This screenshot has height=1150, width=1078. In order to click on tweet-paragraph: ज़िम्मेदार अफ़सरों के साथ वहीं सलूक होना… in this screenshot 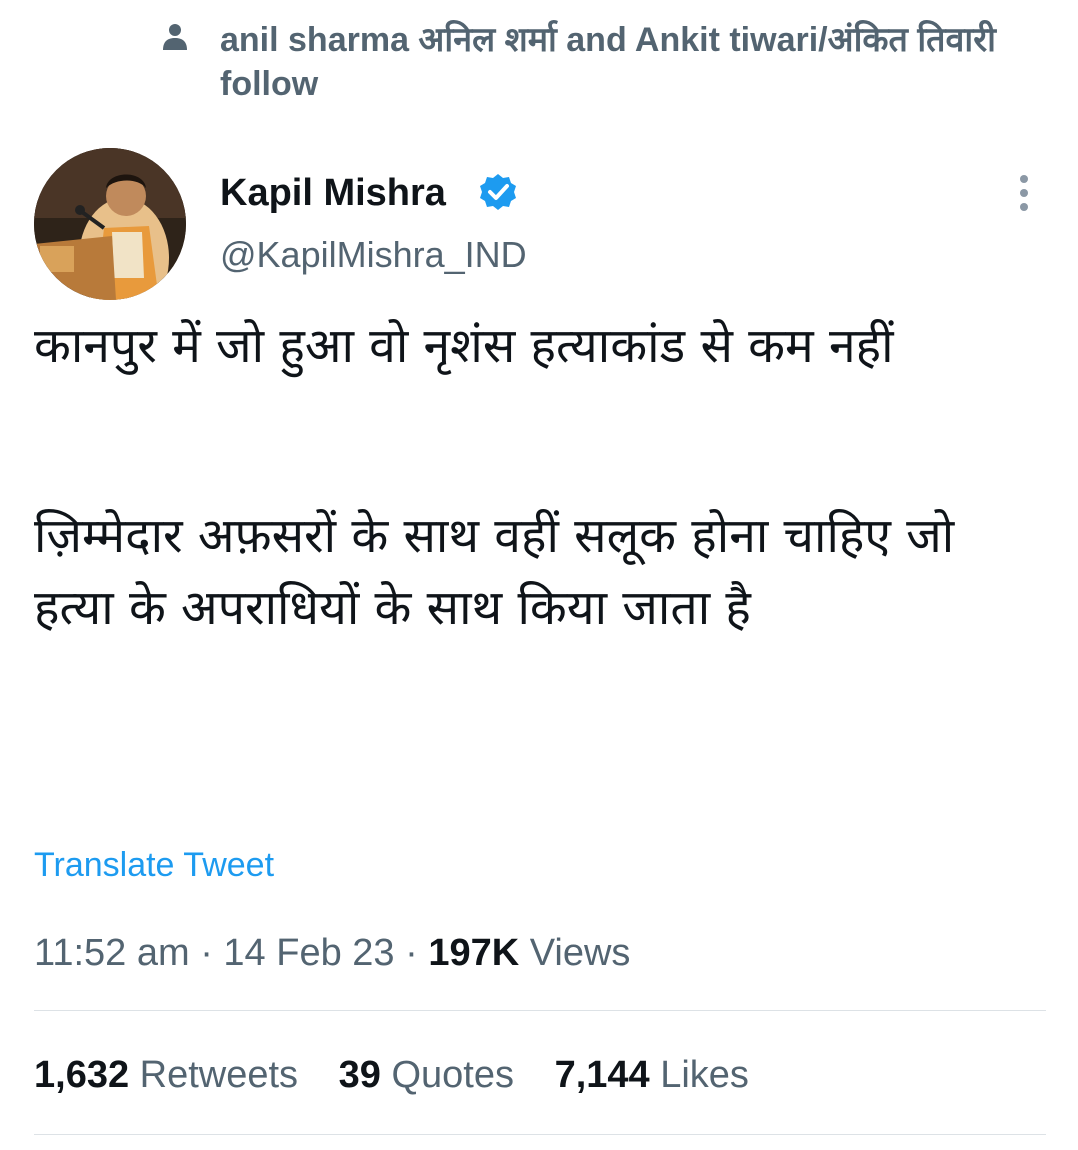, I will do `click(494, 572)`.